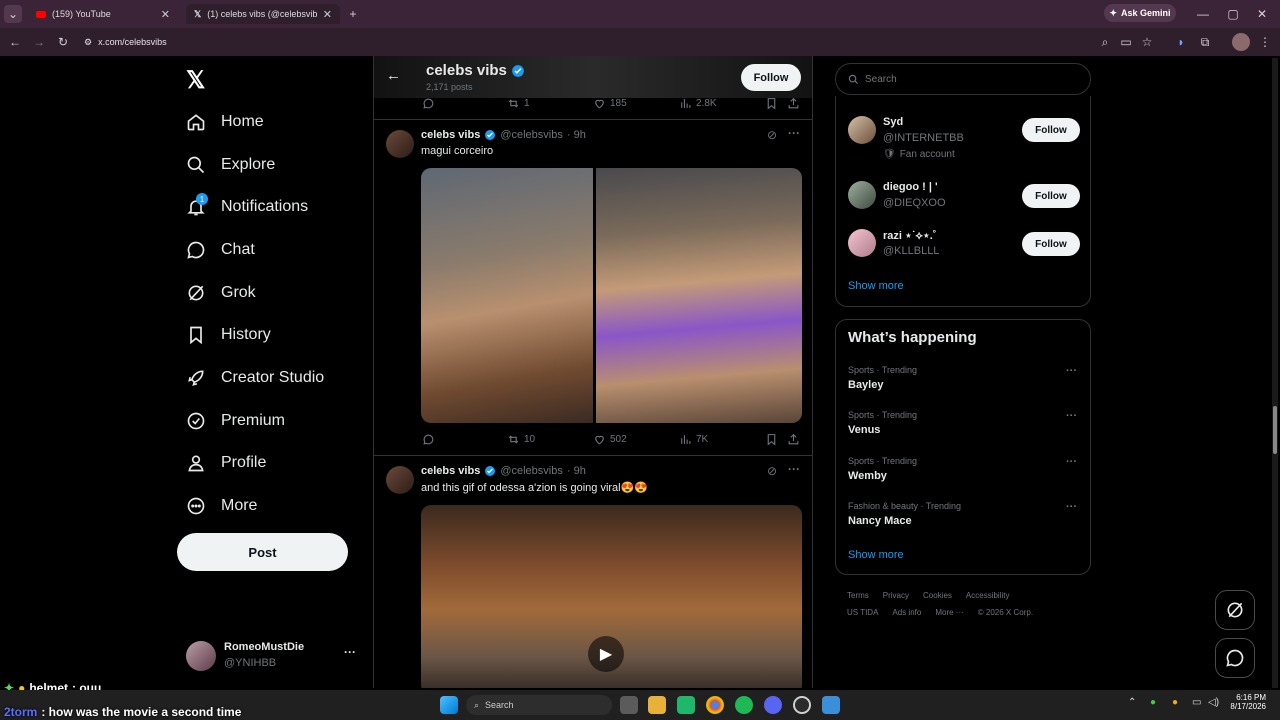  What do you see at coordinates (963, 473) in the screenshot?
I see `trend-item: Sports · Trending Wemby ···` at bounding box center [963, 473].